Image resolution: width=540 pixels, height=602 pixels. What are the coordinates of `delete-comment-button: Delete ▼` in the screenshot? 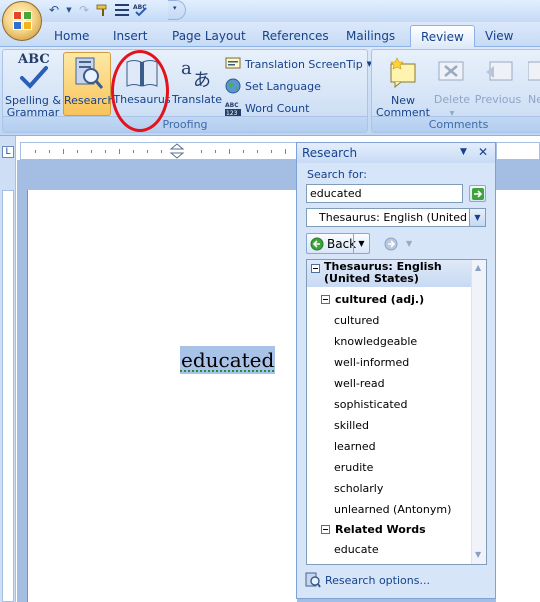 It's located at (452, 84).